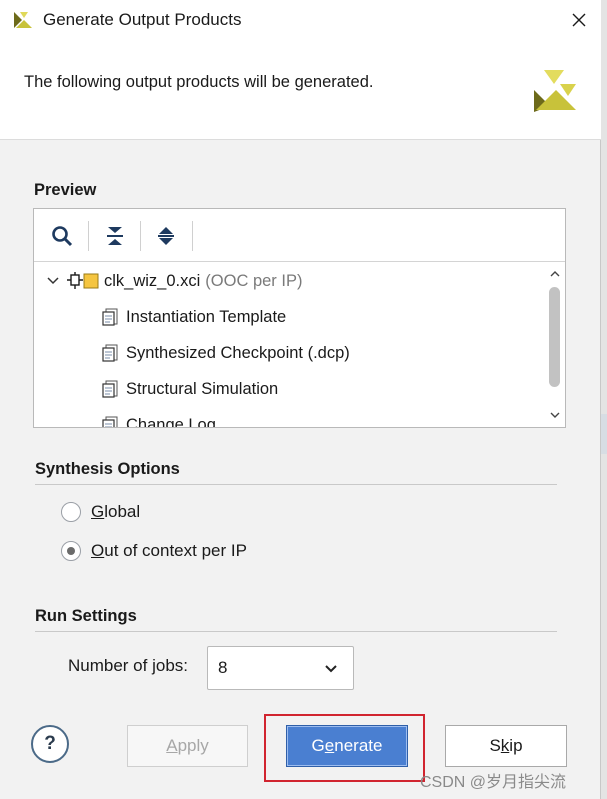 The width and height of the screenshot is (607, 799). Describe the element at coordinates (280, 668) in the screenshot. I see `jobs-select: 8` at that location.